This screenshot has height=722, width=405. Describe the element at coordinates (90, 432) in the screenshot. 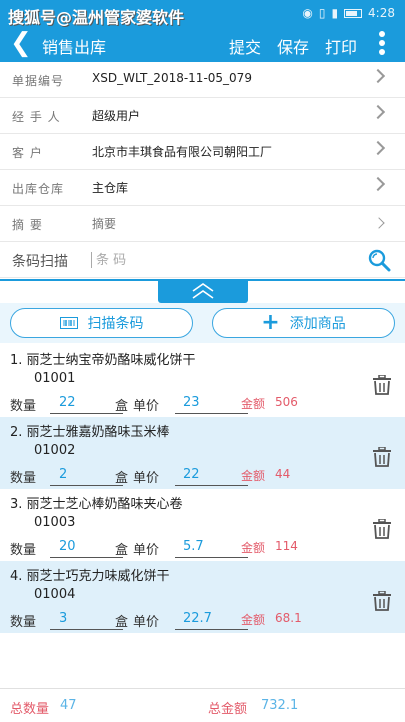

I see `item-name: 2. 丽芝士雅嘉奶酪味玉米棒` at that location.